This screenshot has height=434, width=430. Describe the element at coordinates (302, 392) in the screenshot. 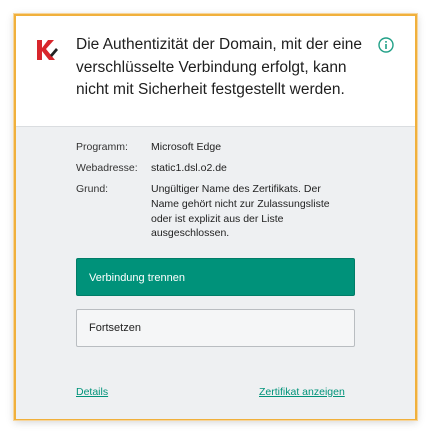

I see `view-certificate-link: Zertifikat anzeigen` at that location.